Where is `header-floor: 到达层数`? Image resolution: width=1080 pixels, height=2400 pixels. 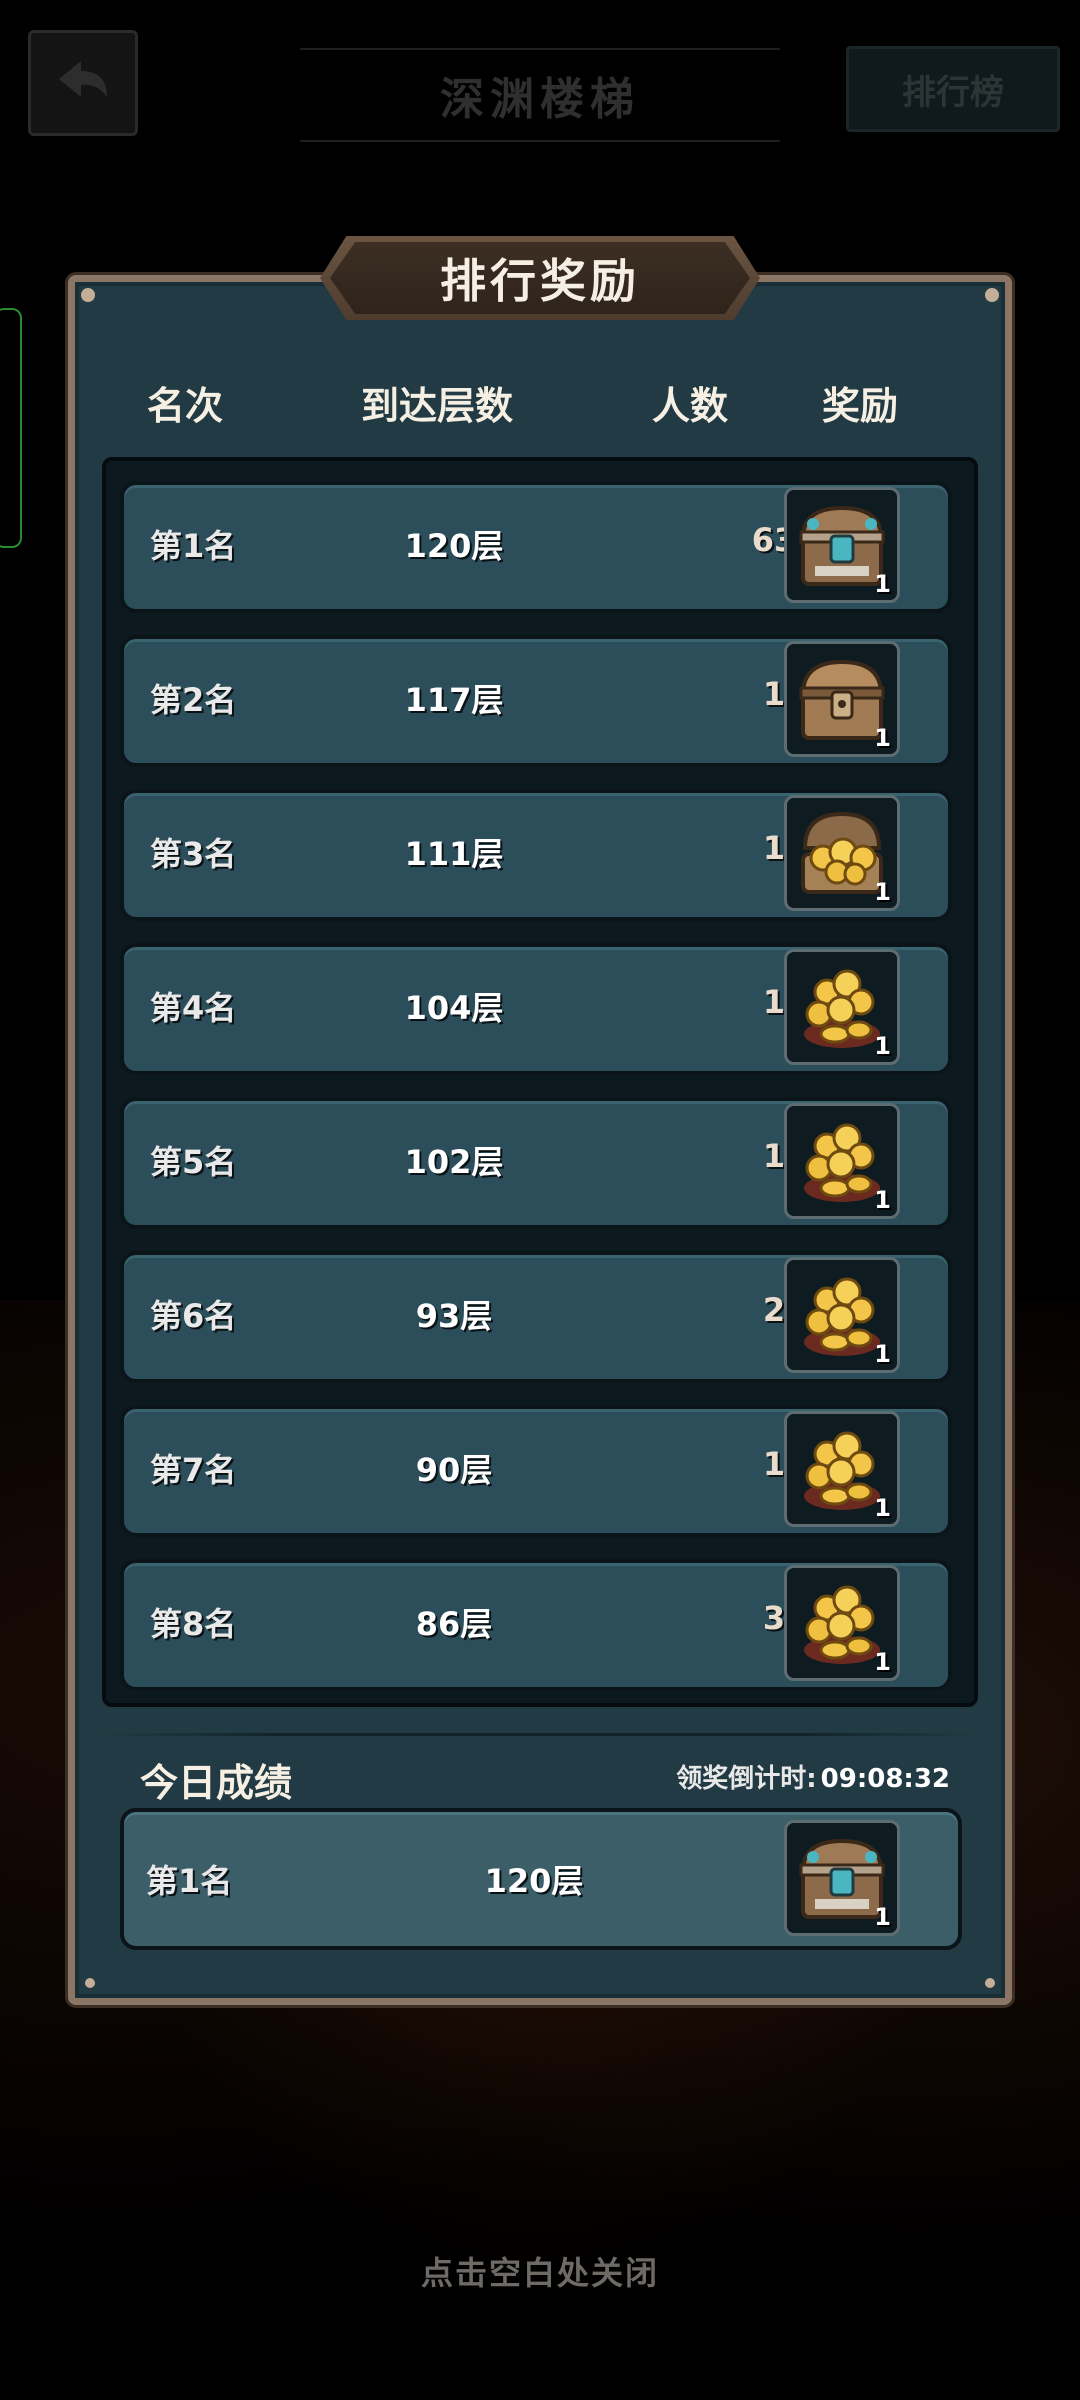 header-floor: 到达层数 is located at coordinates (436, 406).